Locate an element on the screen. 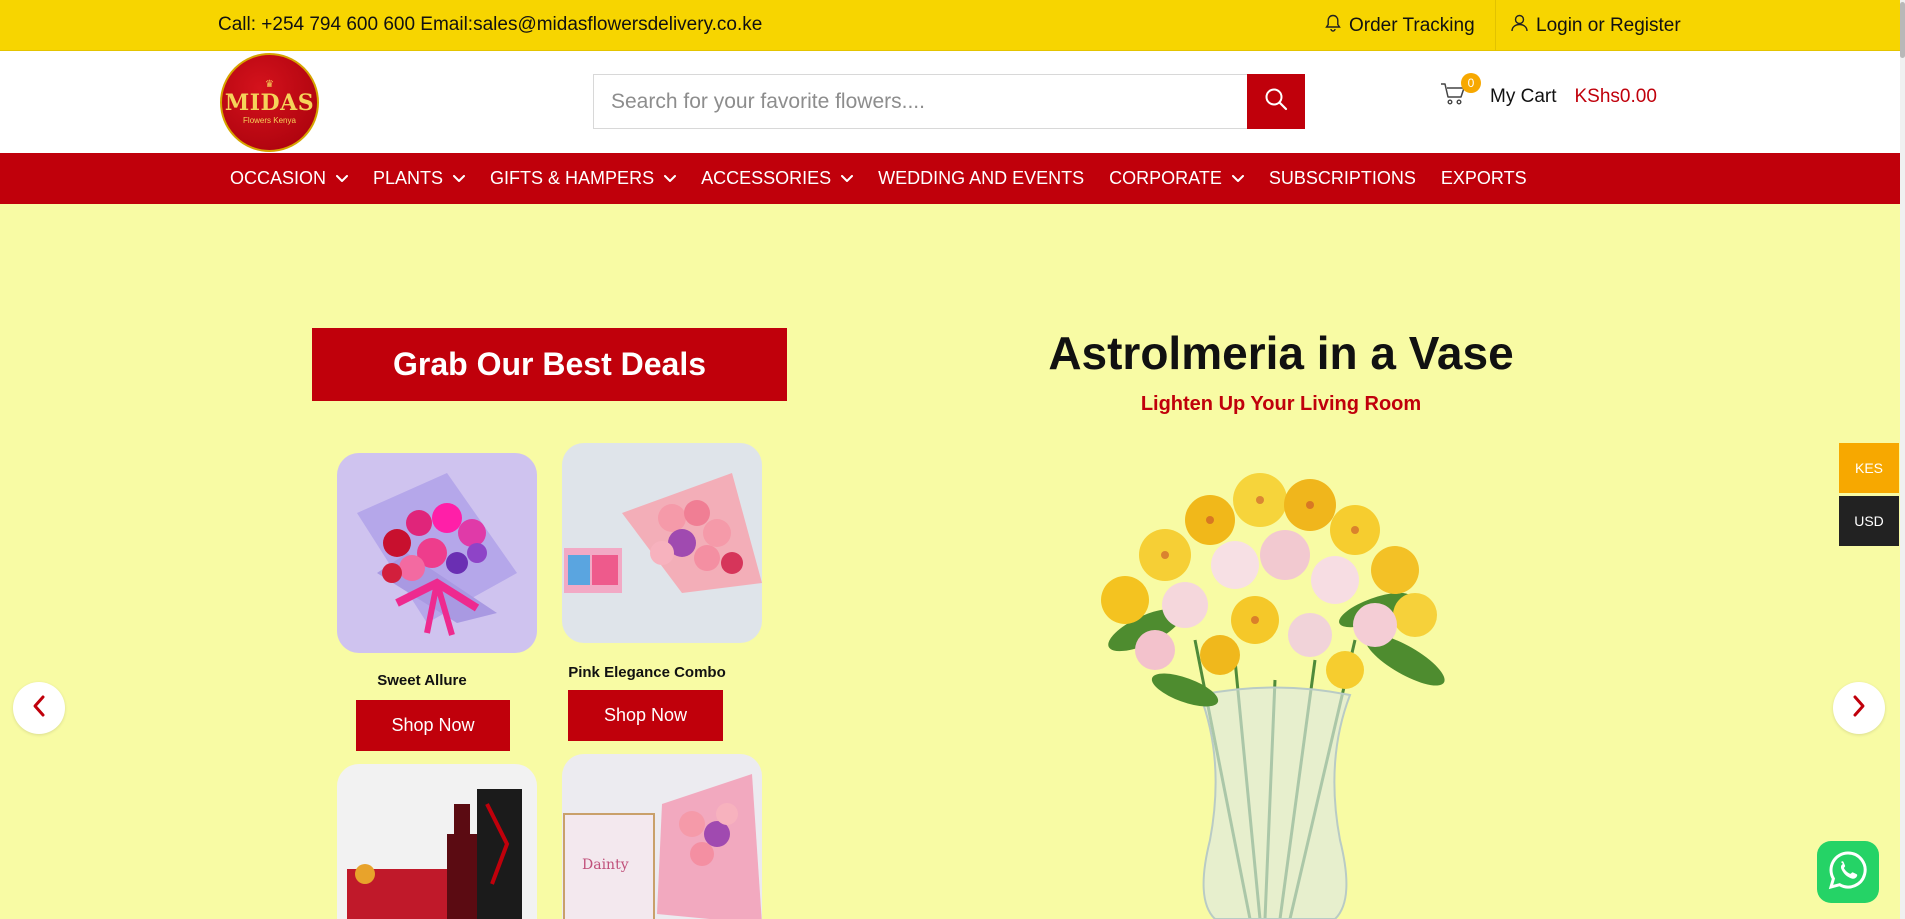 This screenshot has height=919, width=1905. cart-label: My Cart is located at coordinates (1523, 96).